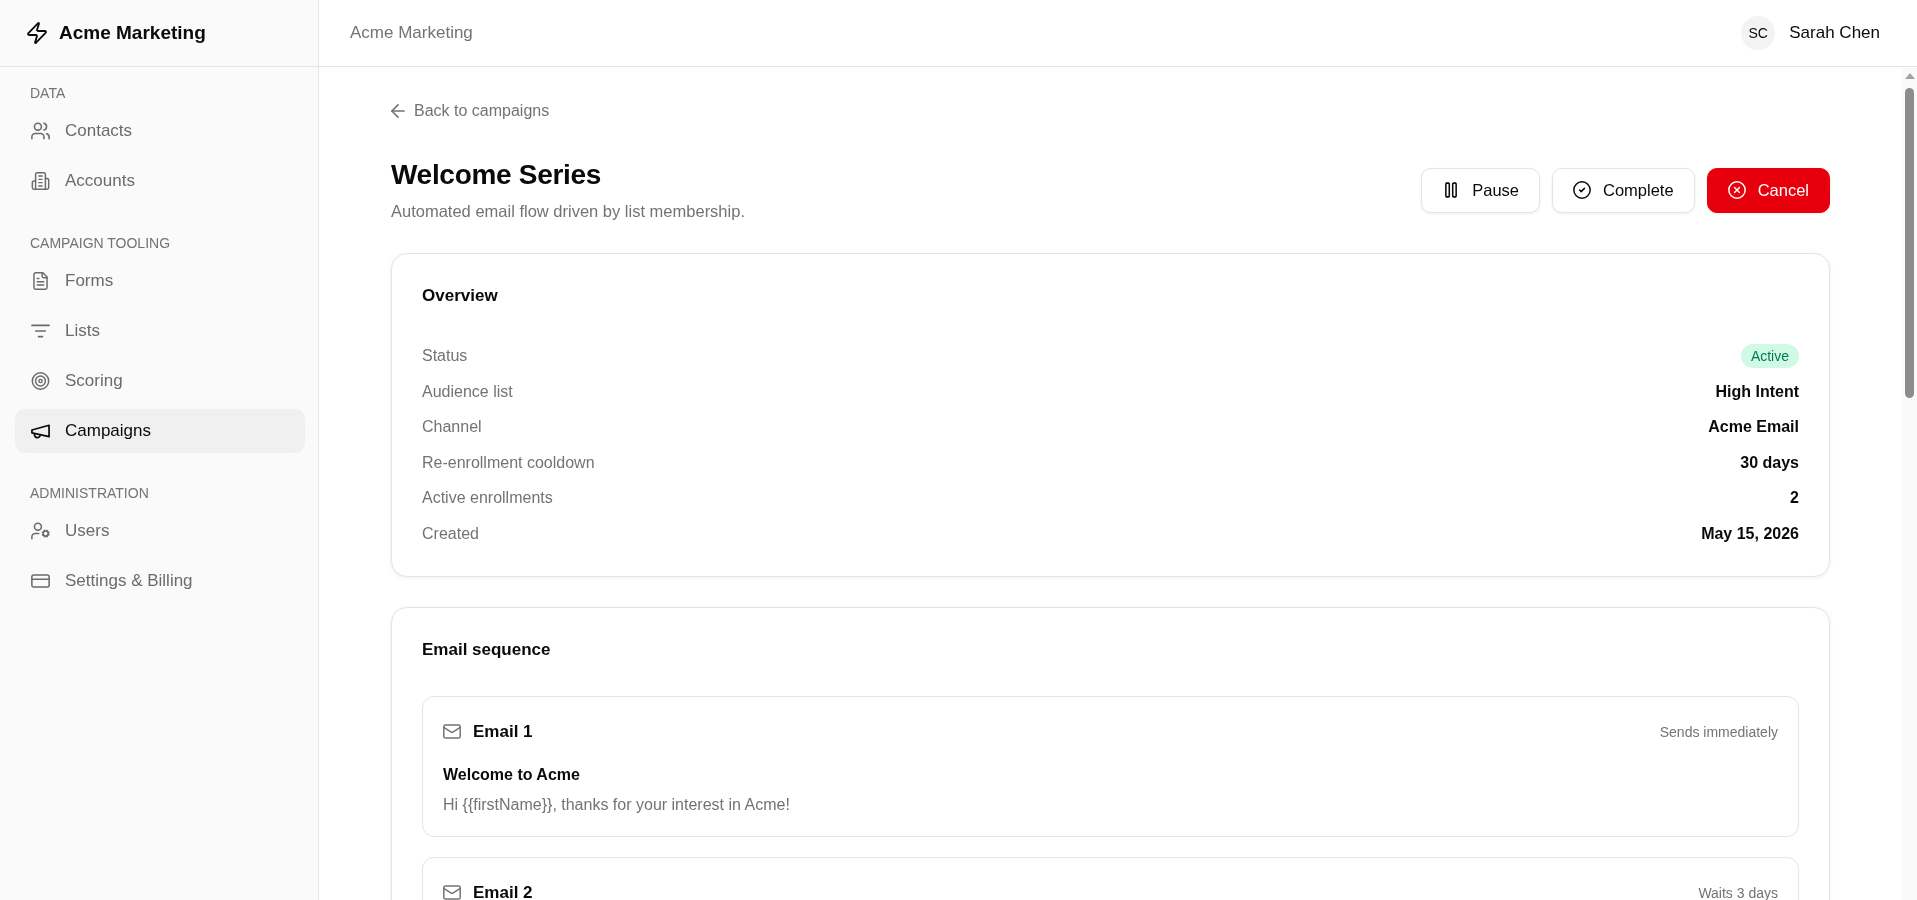  I want to click on user-gear-icon, so click(40, 531).